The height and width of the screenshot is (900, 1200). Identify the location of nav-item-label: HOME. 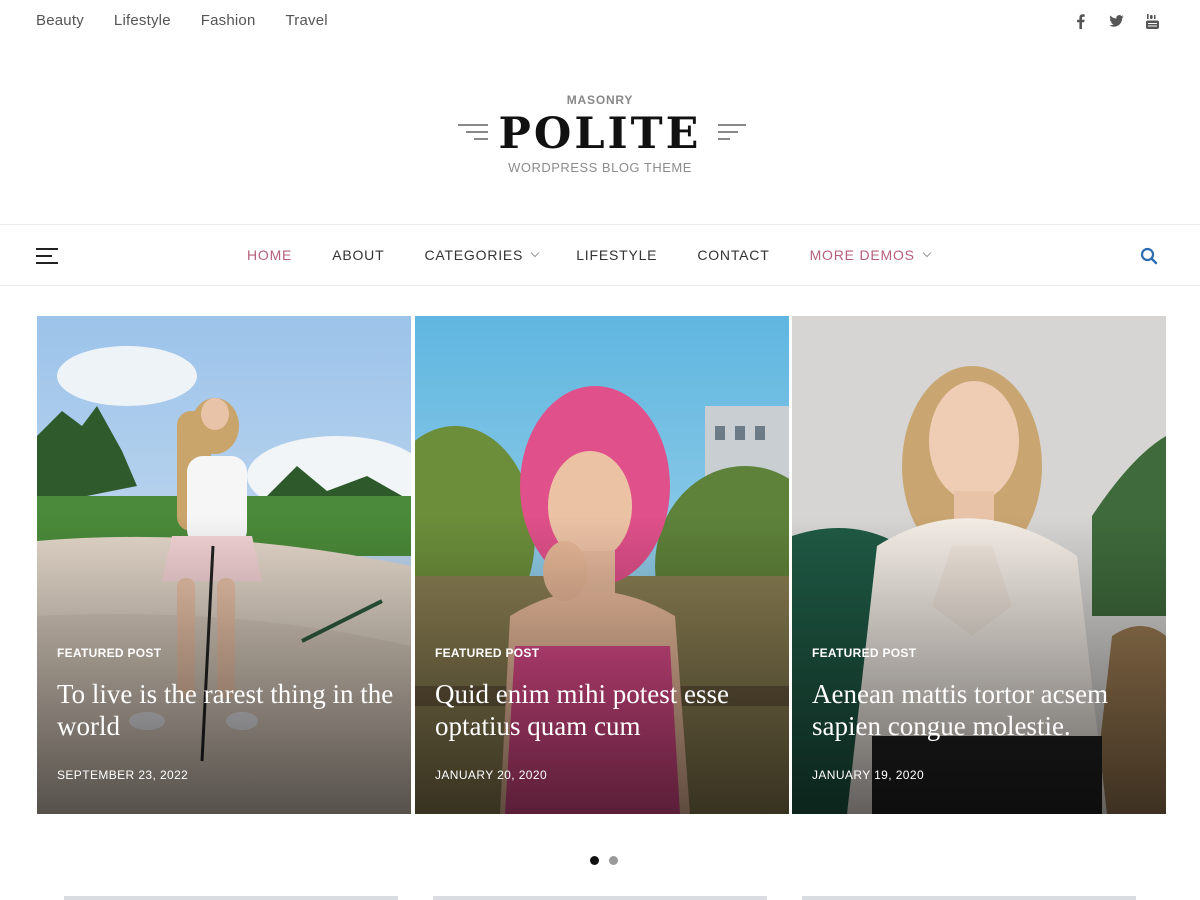
(270, 255).